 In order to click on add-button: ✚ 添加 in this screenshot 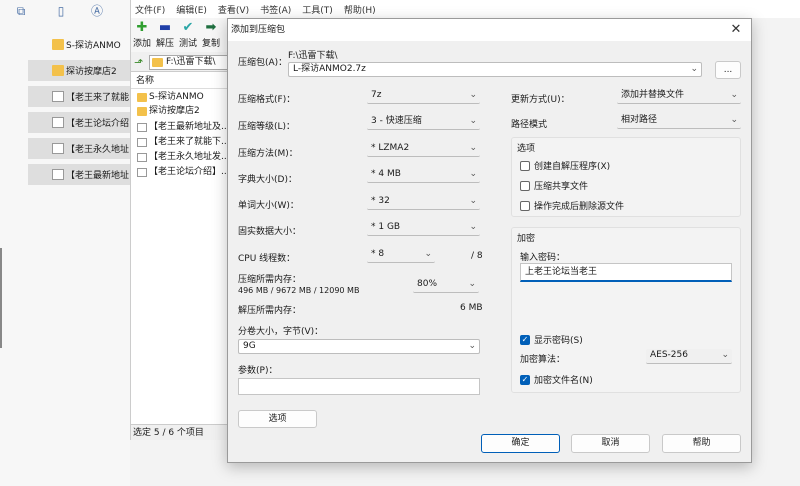, I will do `click(142, 35)`.